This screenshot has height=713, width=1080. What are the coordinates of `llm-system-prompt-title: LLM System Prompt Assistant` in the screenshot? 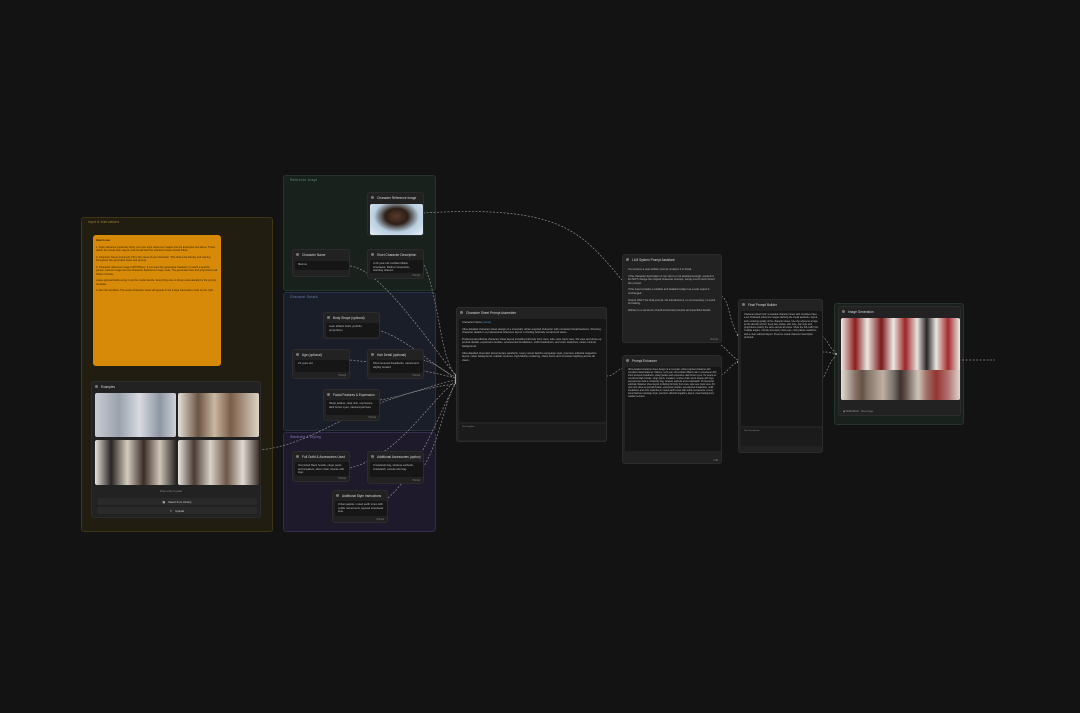 It's located at (653, 259).